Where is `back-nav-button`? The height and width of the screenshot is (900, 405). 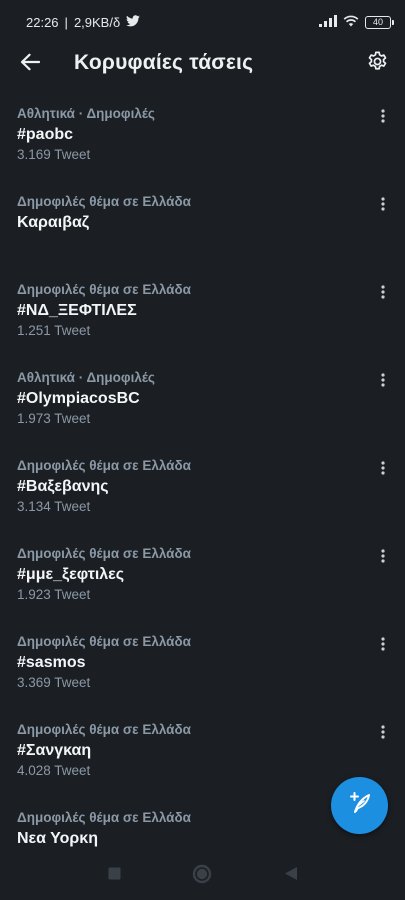 back-nav-button is located at coordinates (291, 876).